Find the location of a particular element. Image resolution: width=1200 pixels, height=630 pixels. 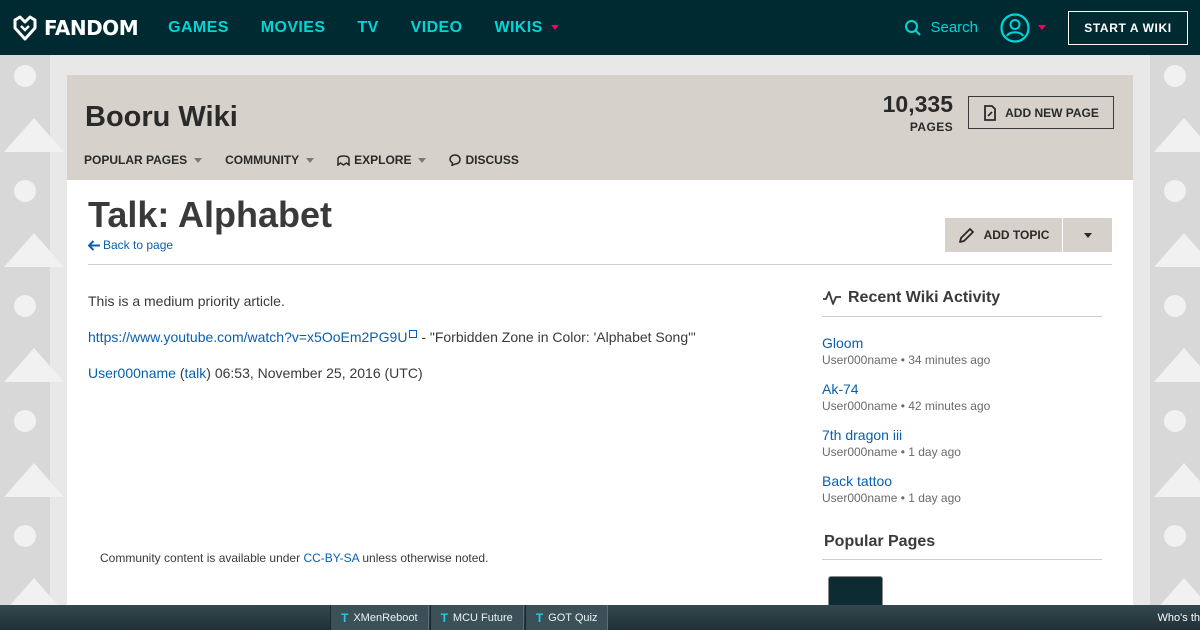

nav-games: GAMES is located at coordinates (198, 28).